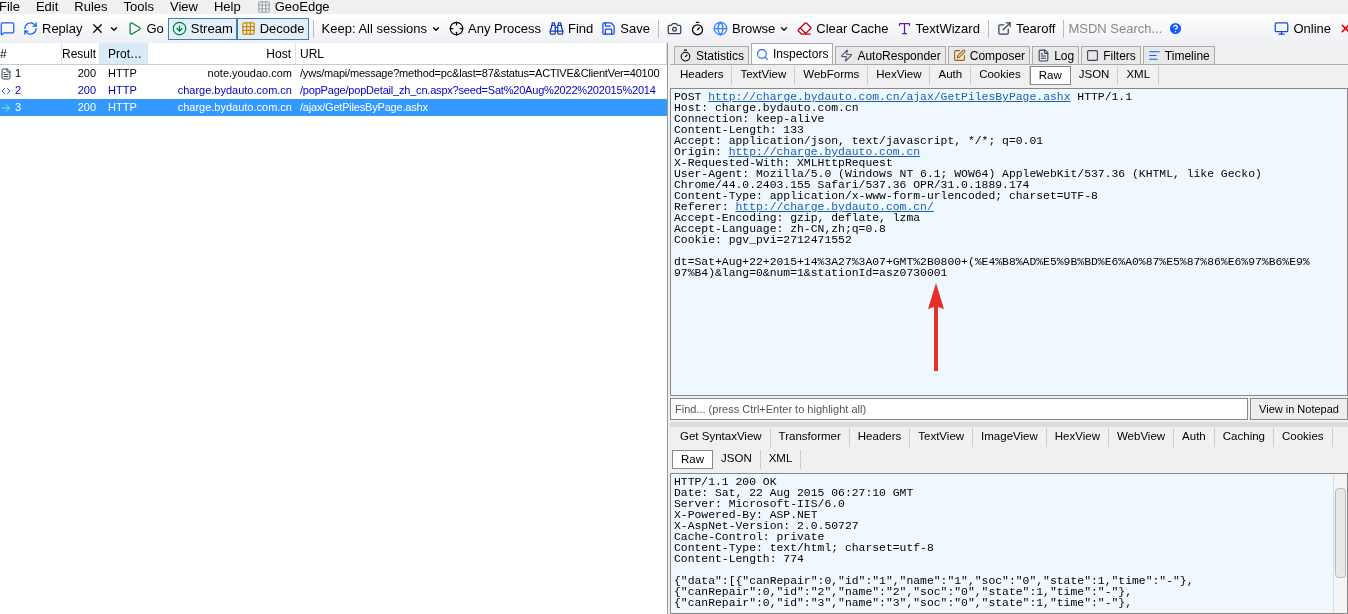 The image size is (1348, 614). I want to click on search-icon, so click(557, 28).